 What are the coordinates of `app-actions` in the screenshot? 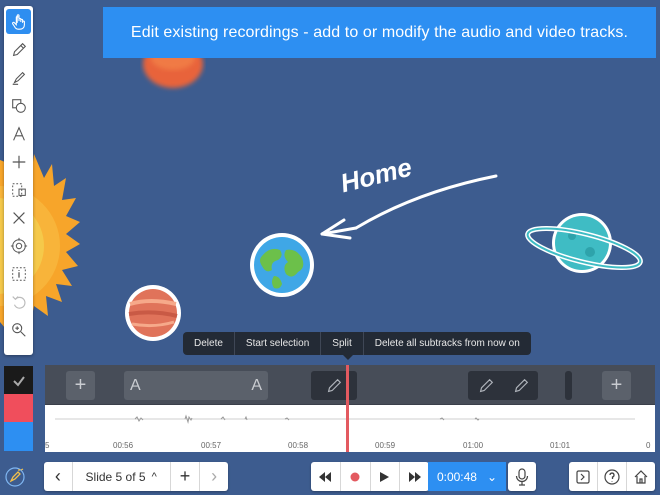 It's located at (612, 476).